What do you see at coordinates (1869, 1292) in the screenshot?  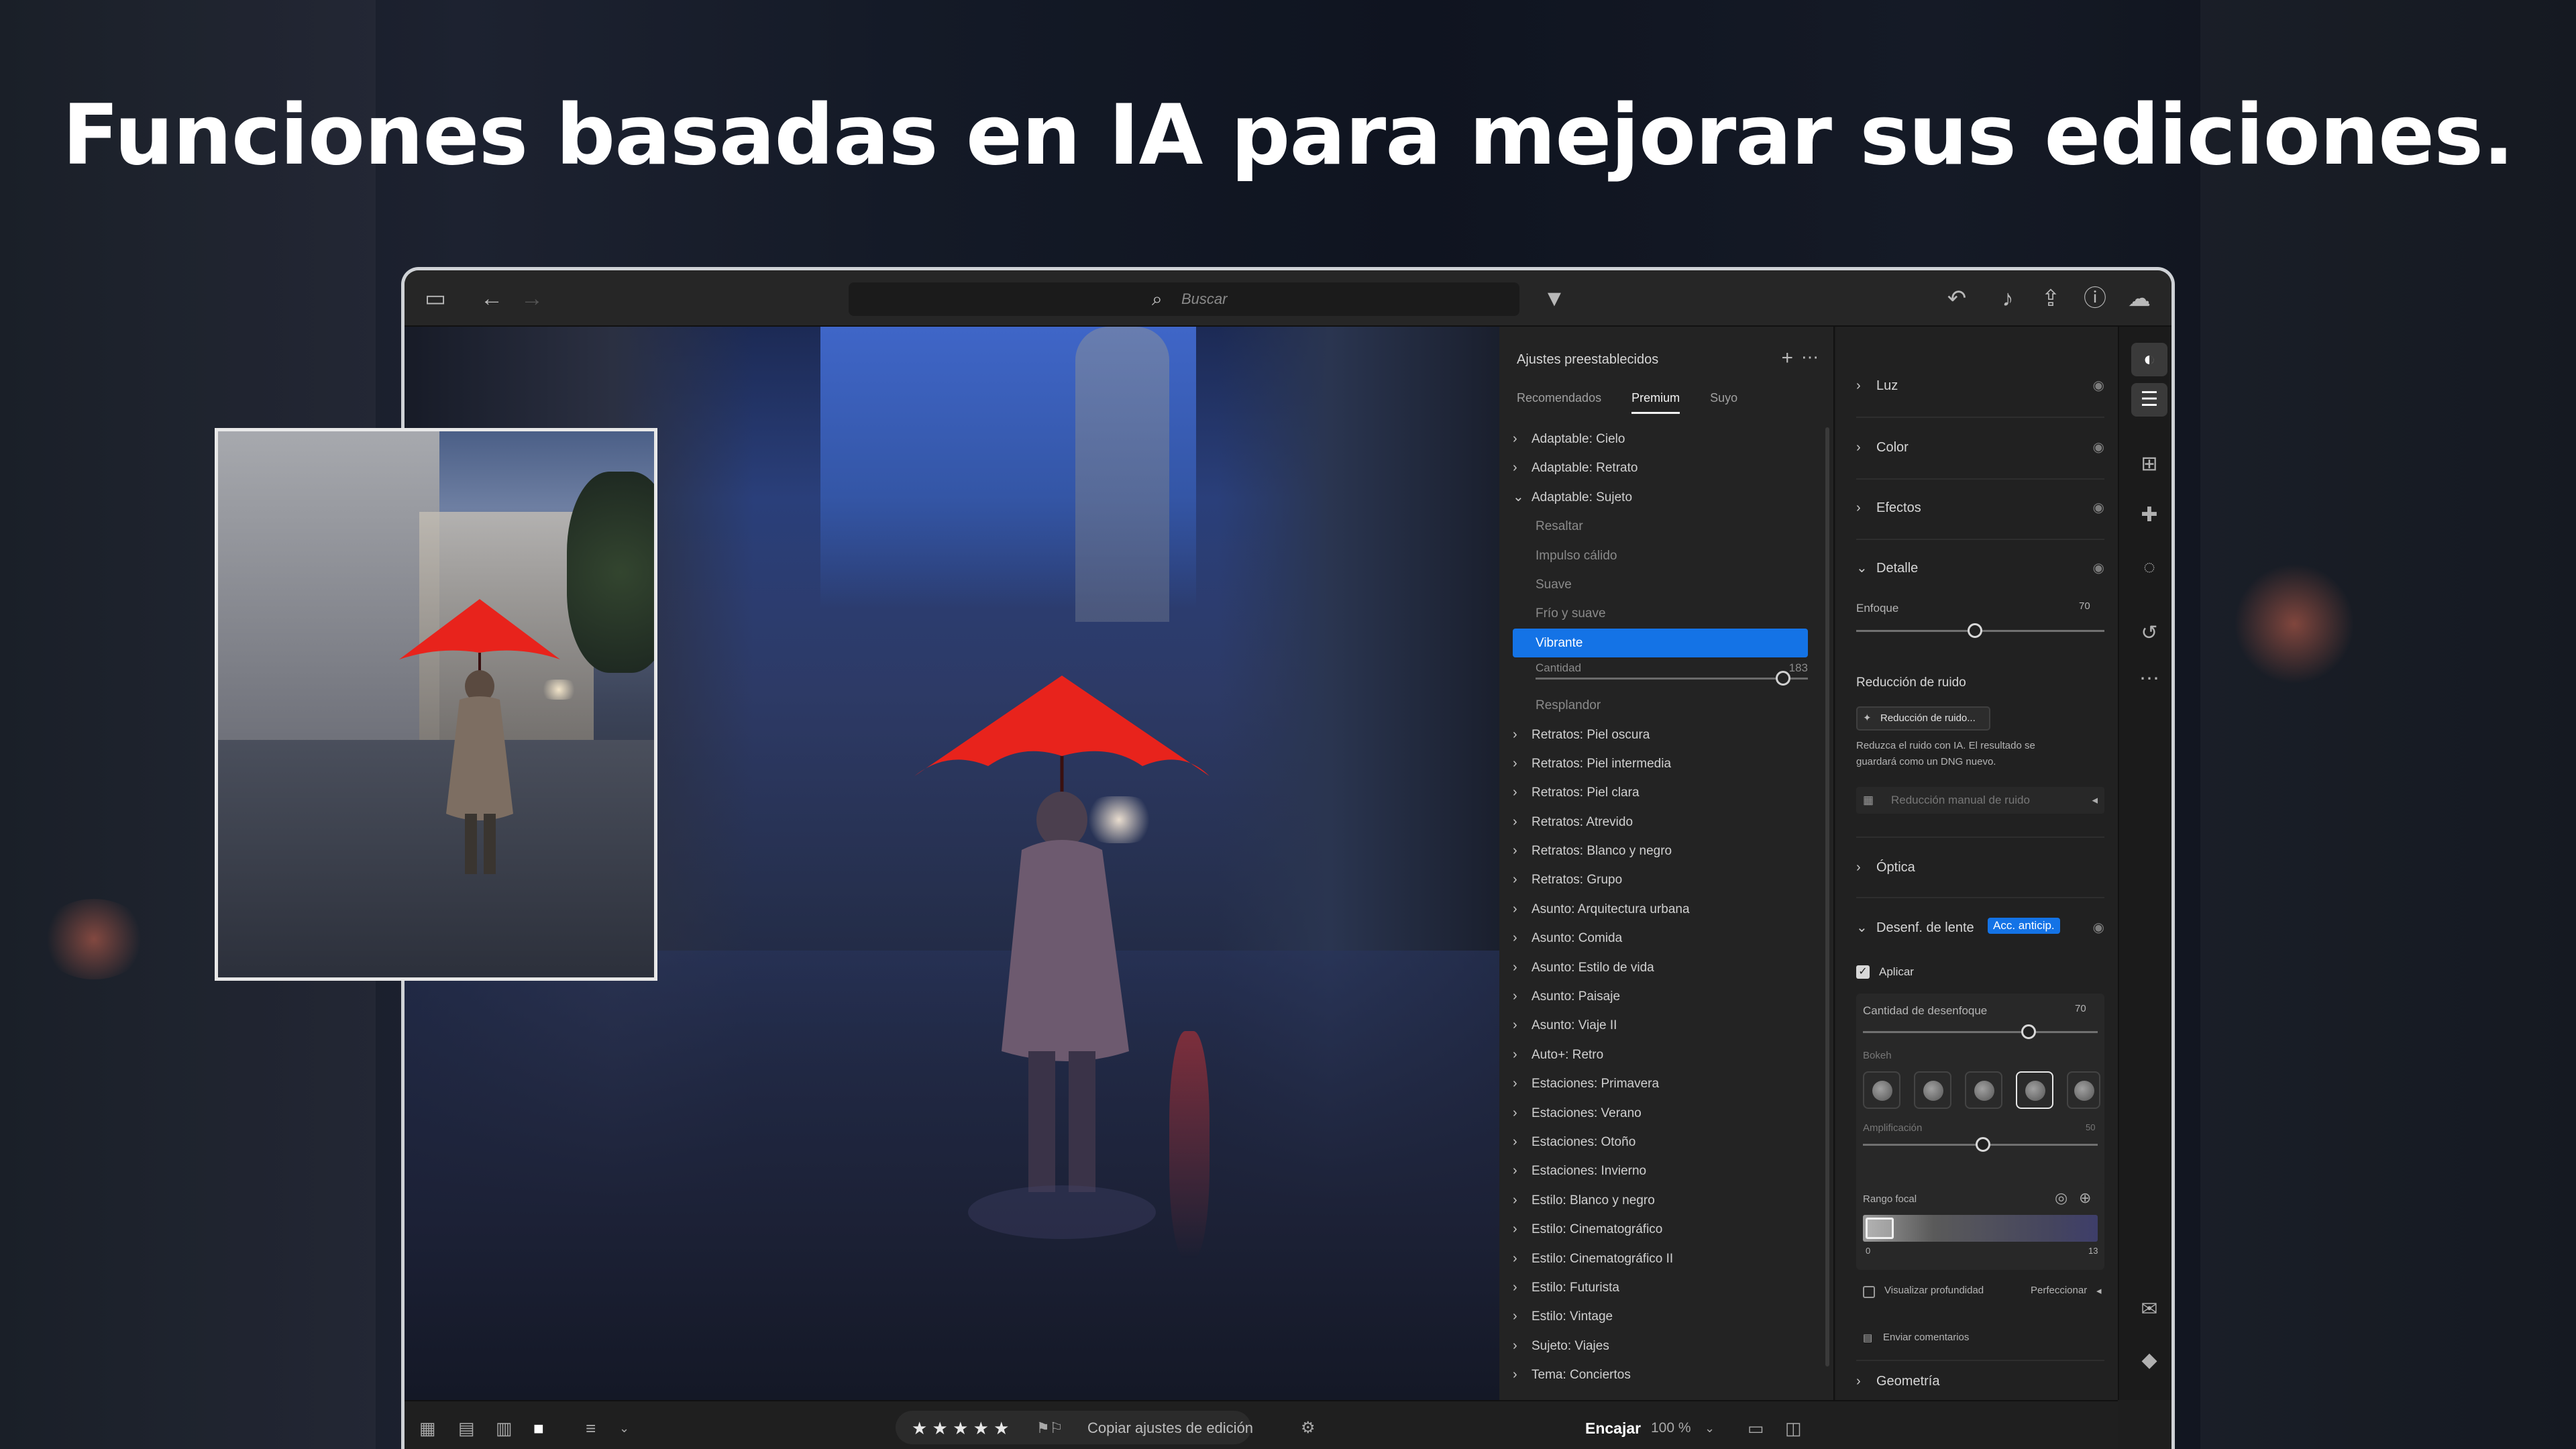 I see `visualizar-checkbox` at bounding box center [1869, 1292].